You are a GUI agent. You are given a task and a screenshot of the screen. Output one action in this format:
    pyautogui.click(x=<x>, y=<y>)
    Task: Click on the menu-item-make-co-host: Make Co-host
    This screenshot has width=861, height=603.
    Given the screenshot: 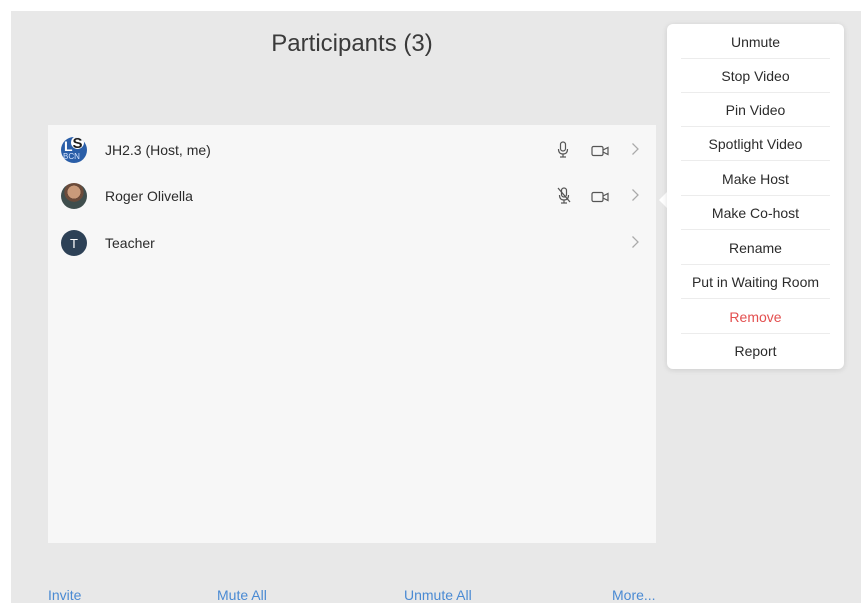 What is the action you would take?
    pyautogui.click(x=755, y=213)
    